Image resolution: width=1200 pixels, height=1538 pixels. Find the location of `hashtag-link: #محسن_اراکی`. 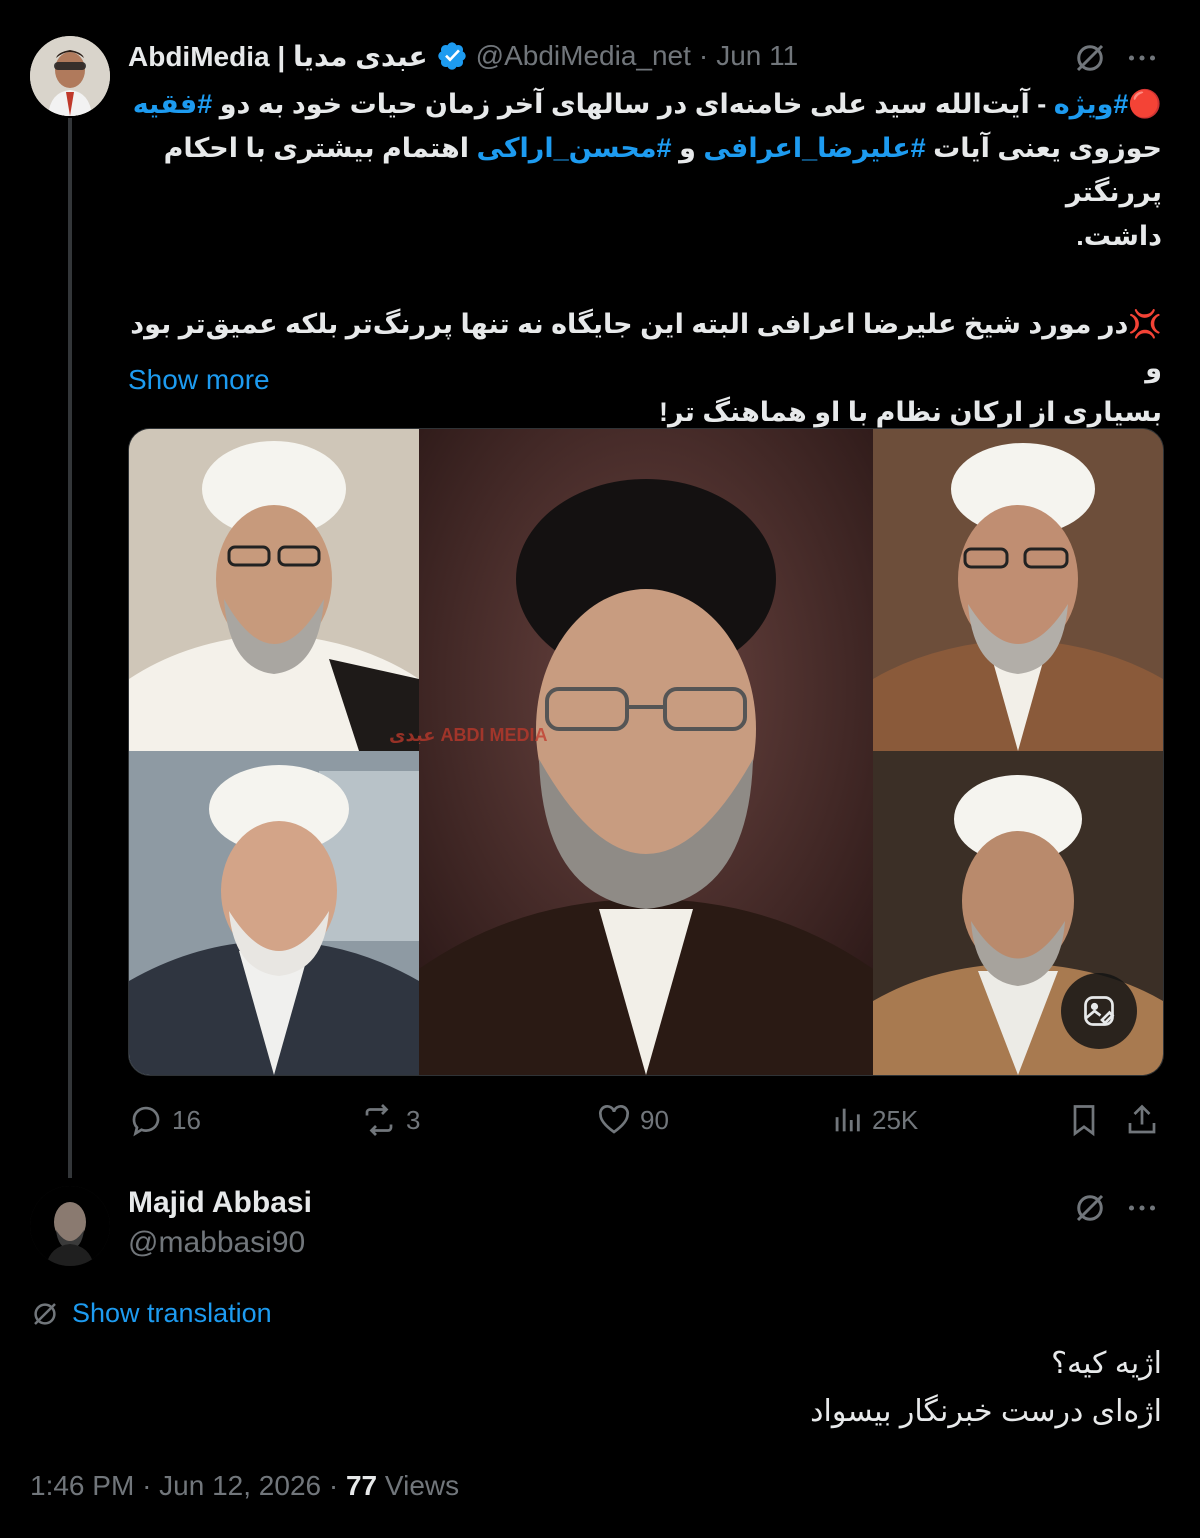

hashtag-link: #محسن_اراکی is located at coordinates (574, 148).